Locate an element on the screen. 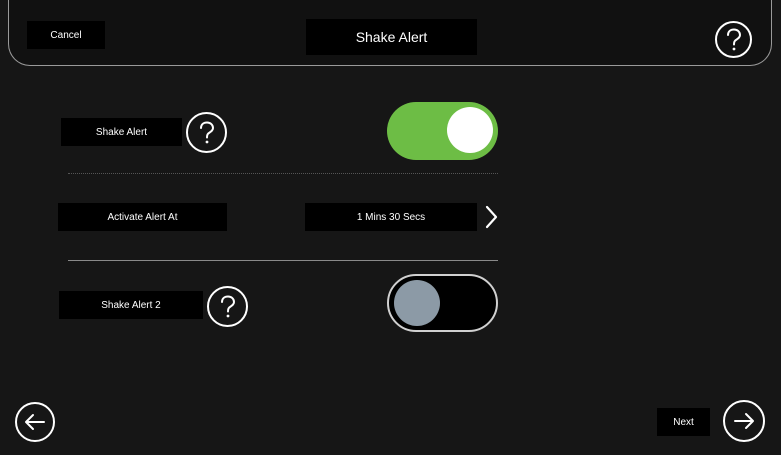 This screenshot has width=781, height=455. chevron-right-icon is located at coordinates (491, 217).